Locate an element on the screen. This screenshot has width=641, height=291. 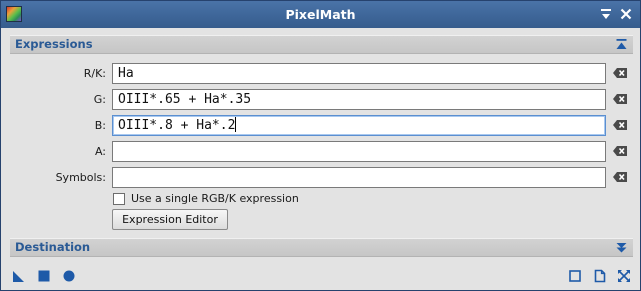
g-expression-input: OIII*.65 + Ha*.35 is located at coordinates (359, 99).